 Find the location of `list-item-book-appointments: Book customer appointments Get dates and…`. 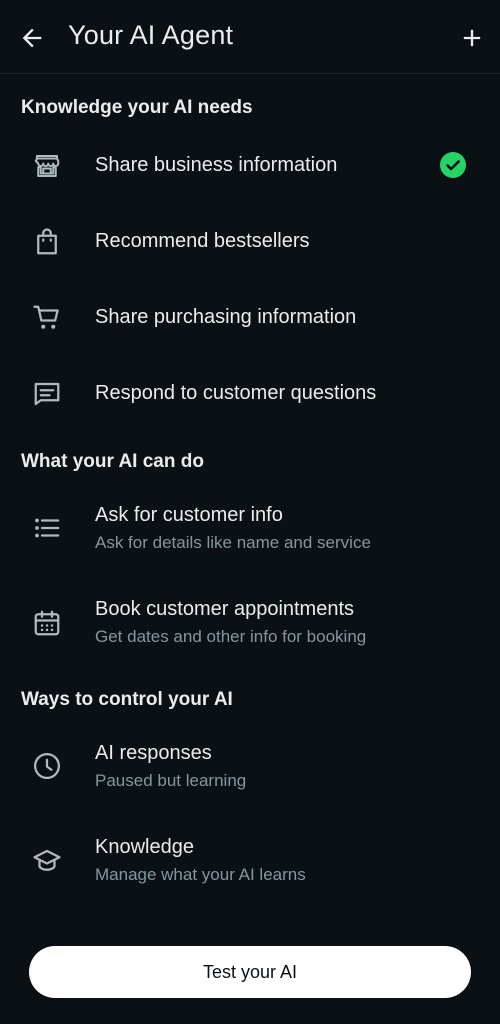

list-item-book-appointments: Book customer appointments Get dates and… is located at coordinates (250, 624).